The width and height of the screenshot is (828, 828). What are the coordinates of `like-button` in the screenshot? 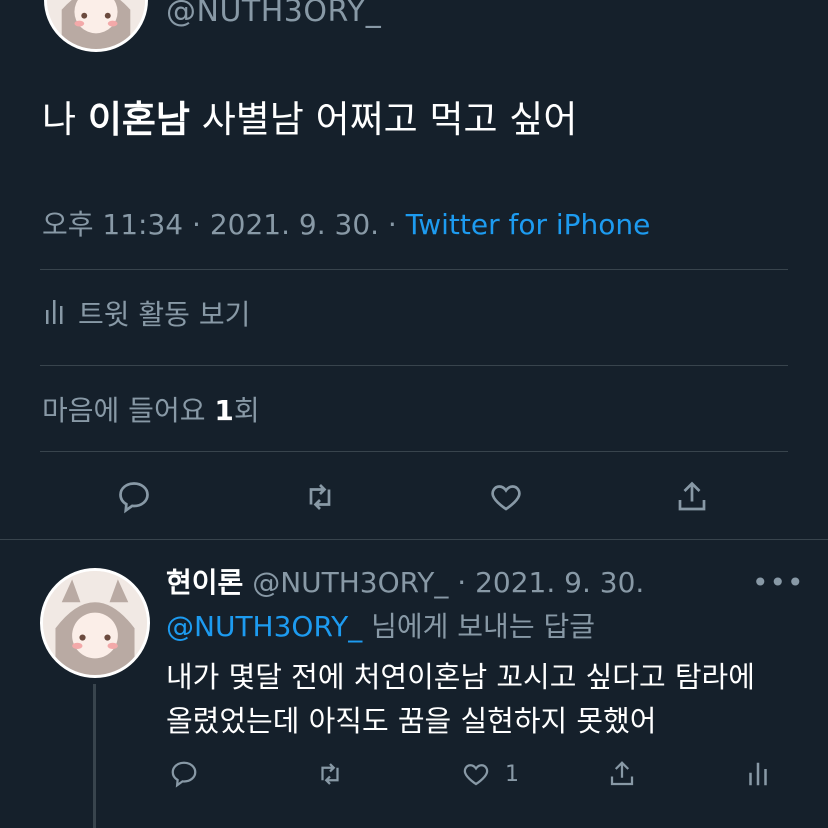 It's located at (506, 497).